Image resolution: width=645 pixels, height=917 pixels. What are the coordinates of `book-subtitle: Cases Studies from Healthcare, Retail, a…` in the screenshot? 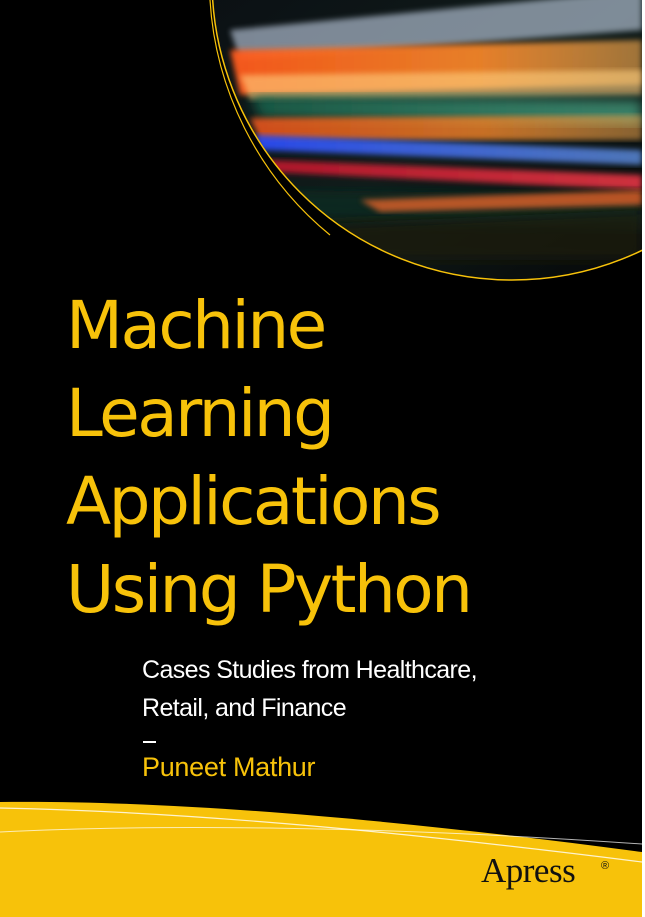 It's located at (310, 689).